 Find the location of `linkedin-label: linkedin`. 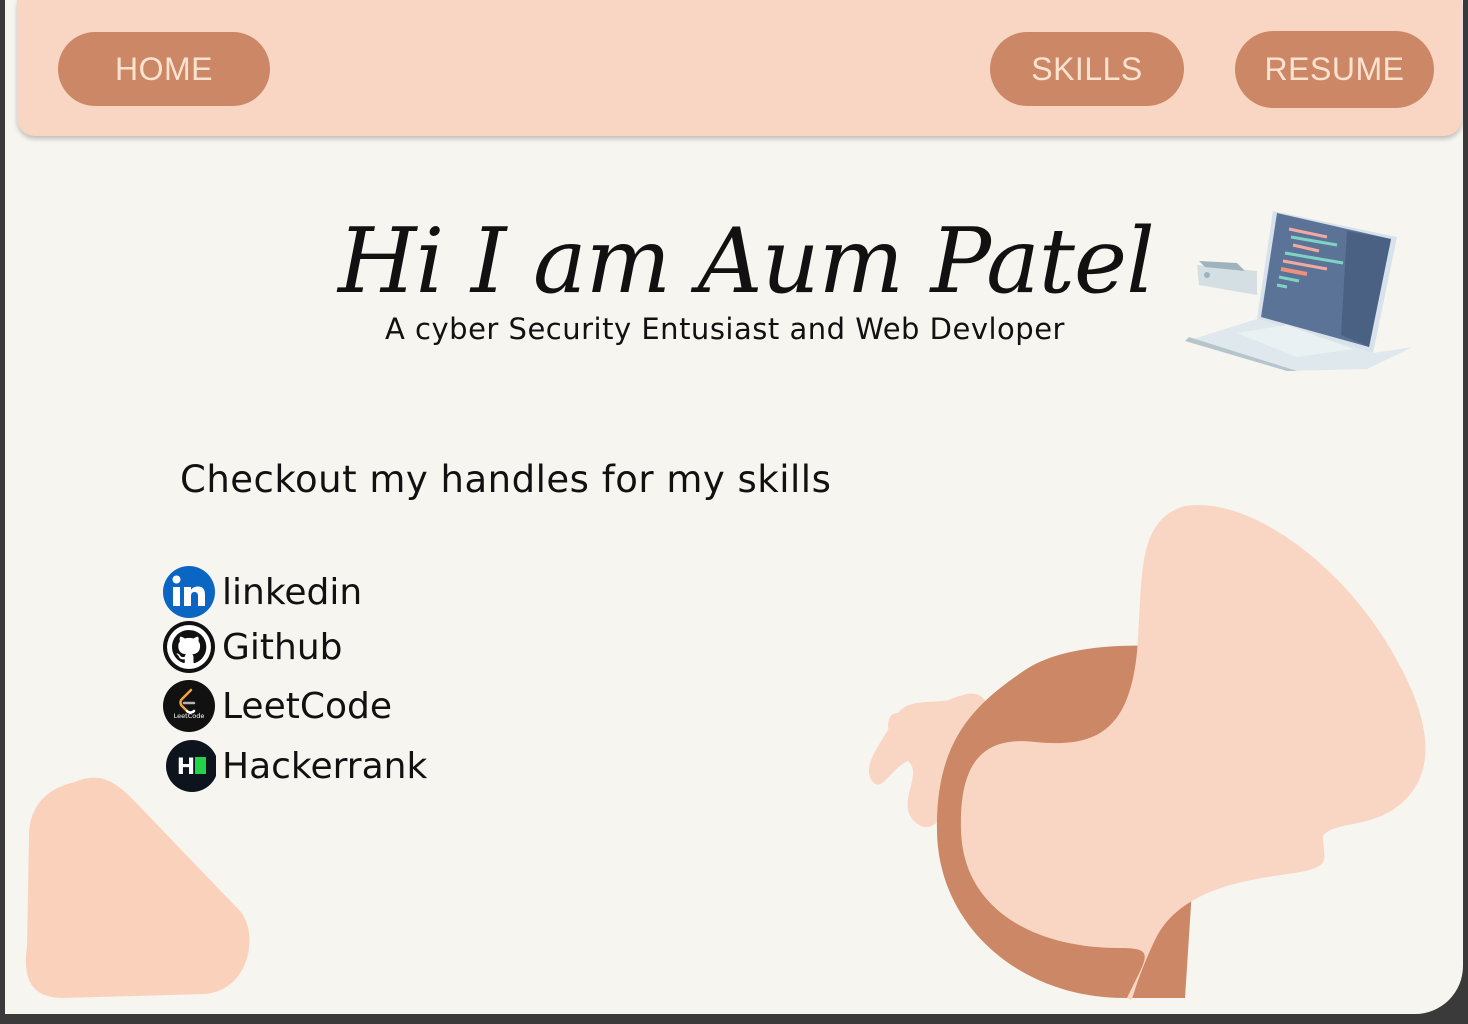

linkedin-label: linkedin is located at coordinates (292, 592).